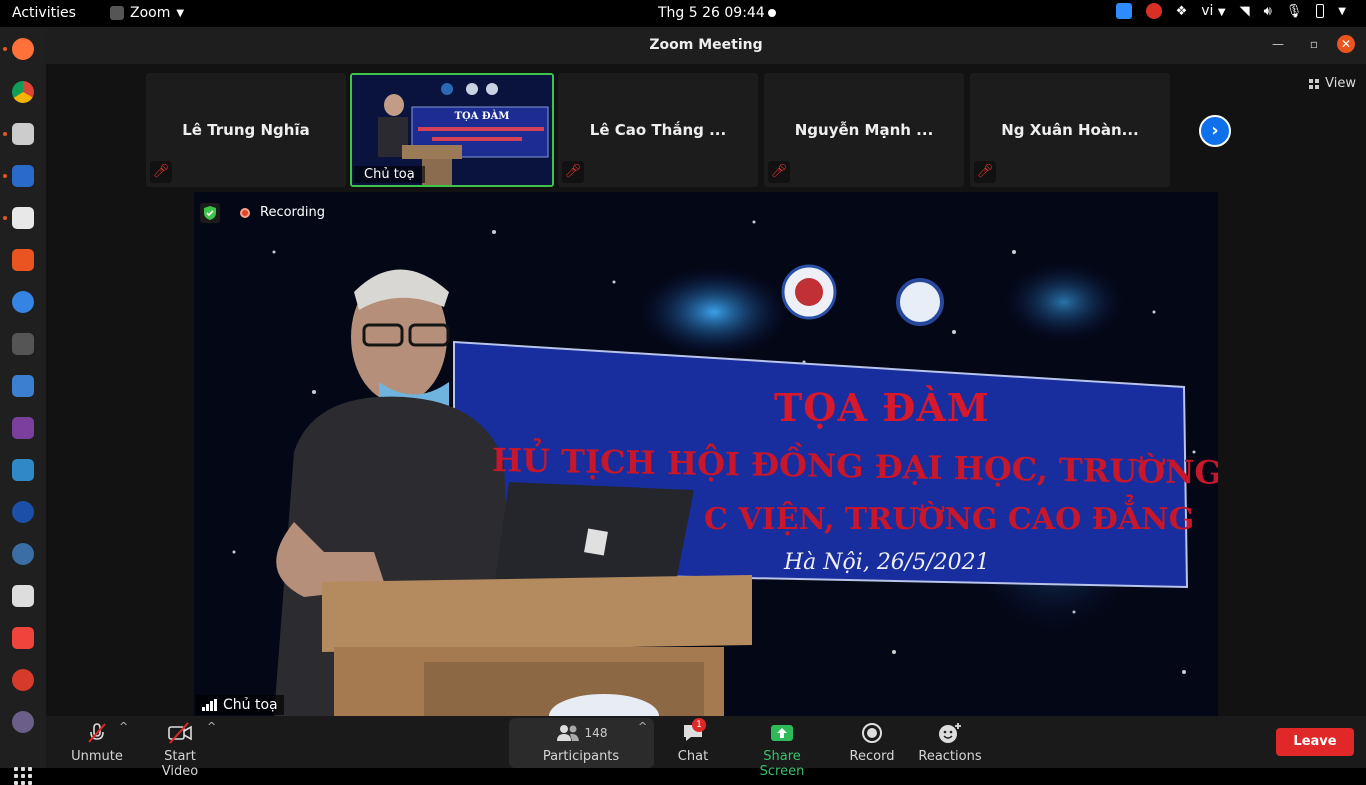  What do you see at coordinates (23, 554) in the screenshot?
I see `browser-icon` at bounding box center [23, 554].